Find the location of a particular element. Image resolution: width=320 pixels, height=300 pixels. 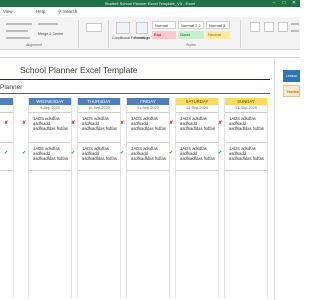

alignment-group-label: Alignment is located at coordinates (34, 45).